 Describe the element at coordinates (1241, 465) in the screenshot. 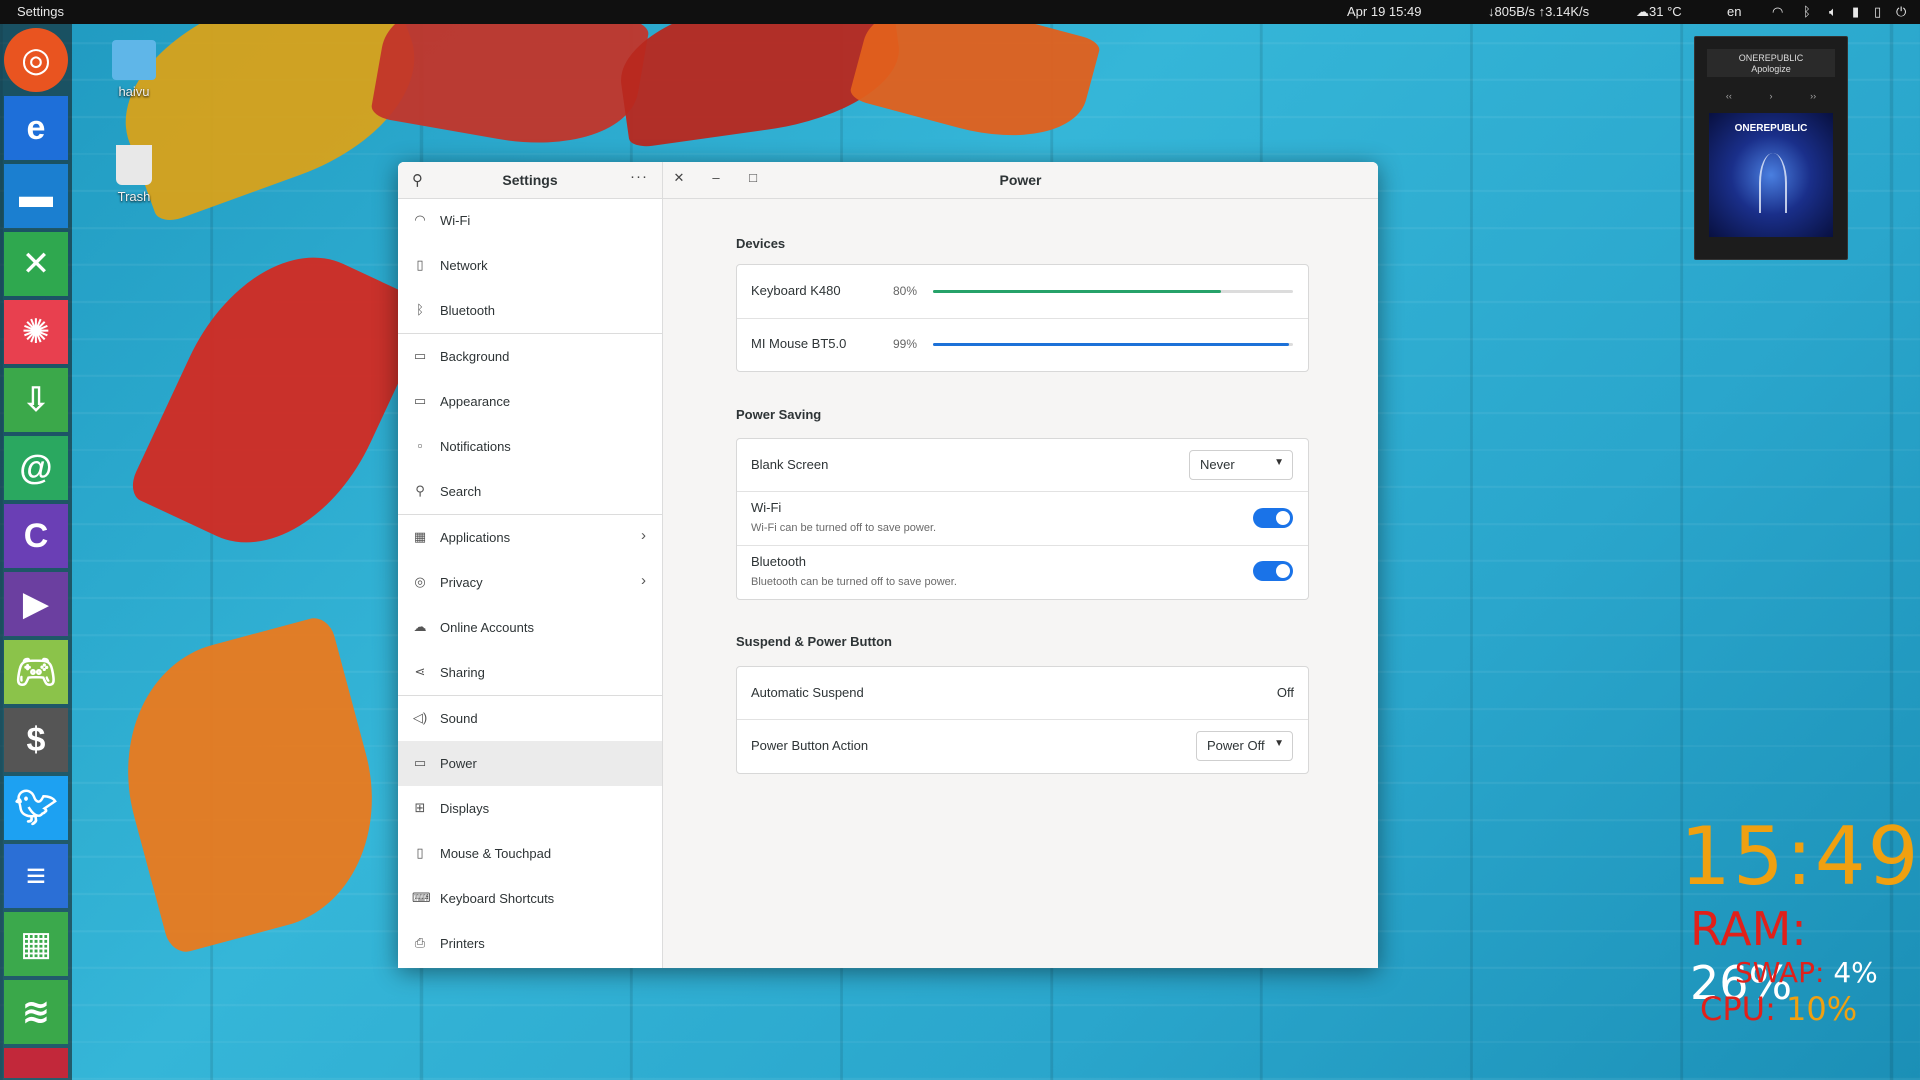

I see `blank-screen-dropdown: Never ▼` at that location.